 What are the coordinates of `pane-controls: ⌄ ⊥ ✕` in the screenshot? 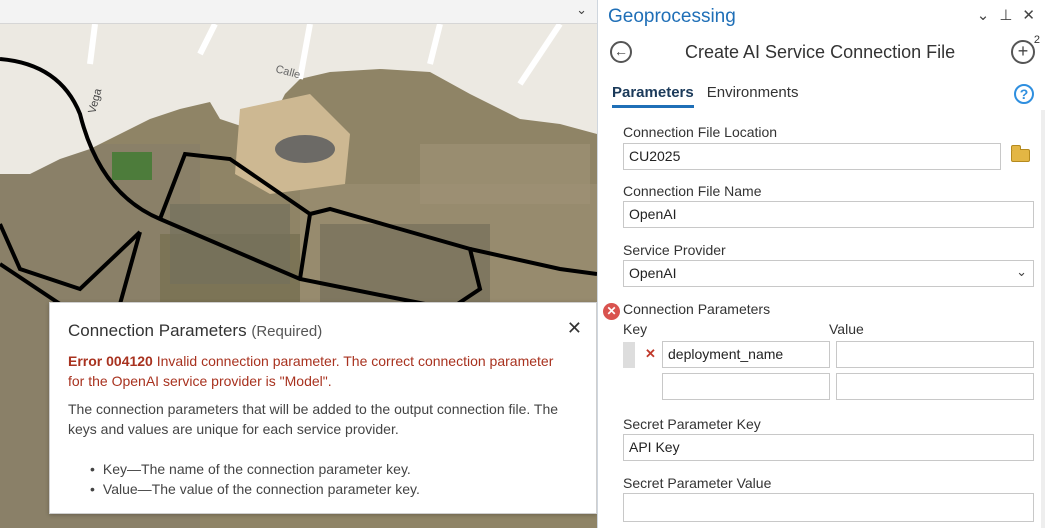 It's located at (1006, 15).